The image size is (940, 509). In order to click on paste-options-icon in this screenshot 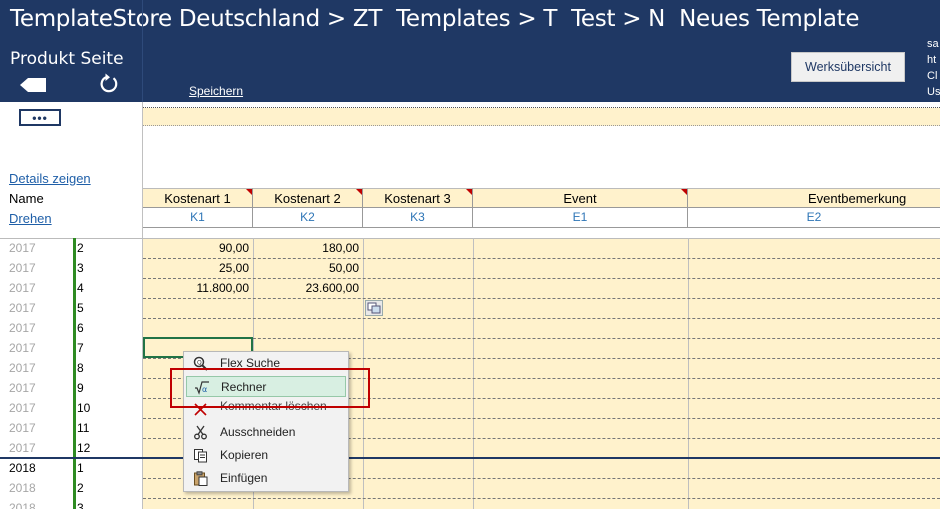, I will do `click(374, 308)`.